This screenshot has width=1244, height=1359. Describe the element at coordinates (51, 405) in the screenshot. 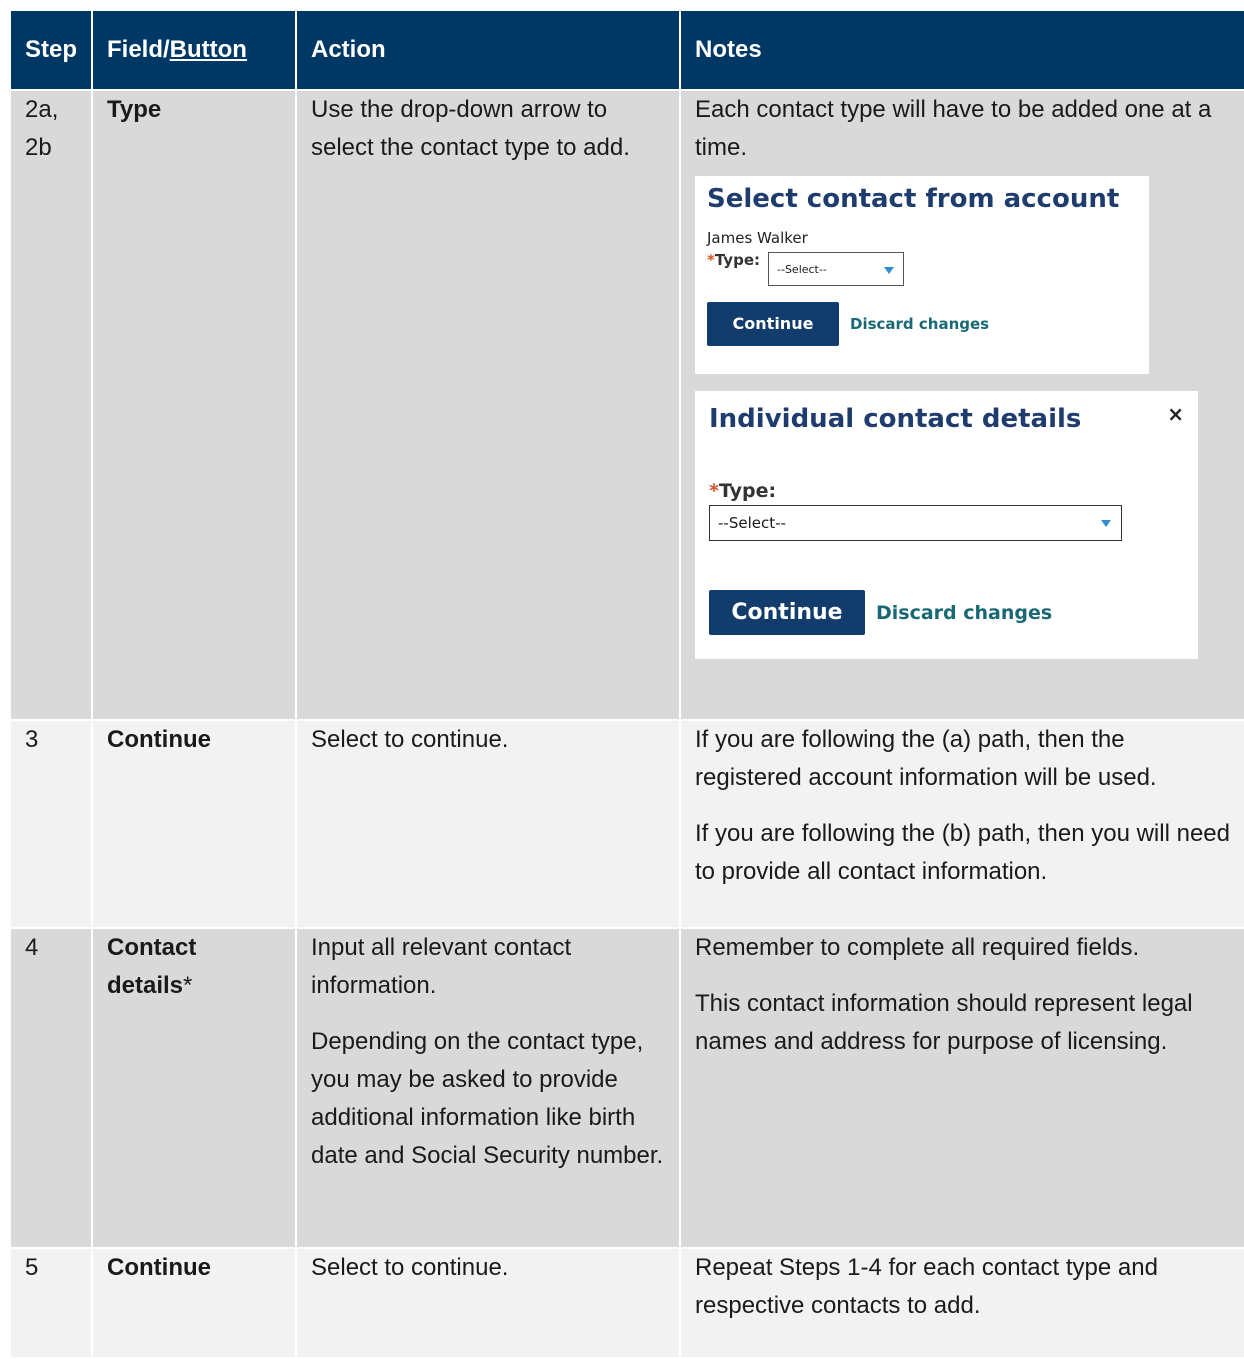

I see `row-step: 2a, 2b` at that location.